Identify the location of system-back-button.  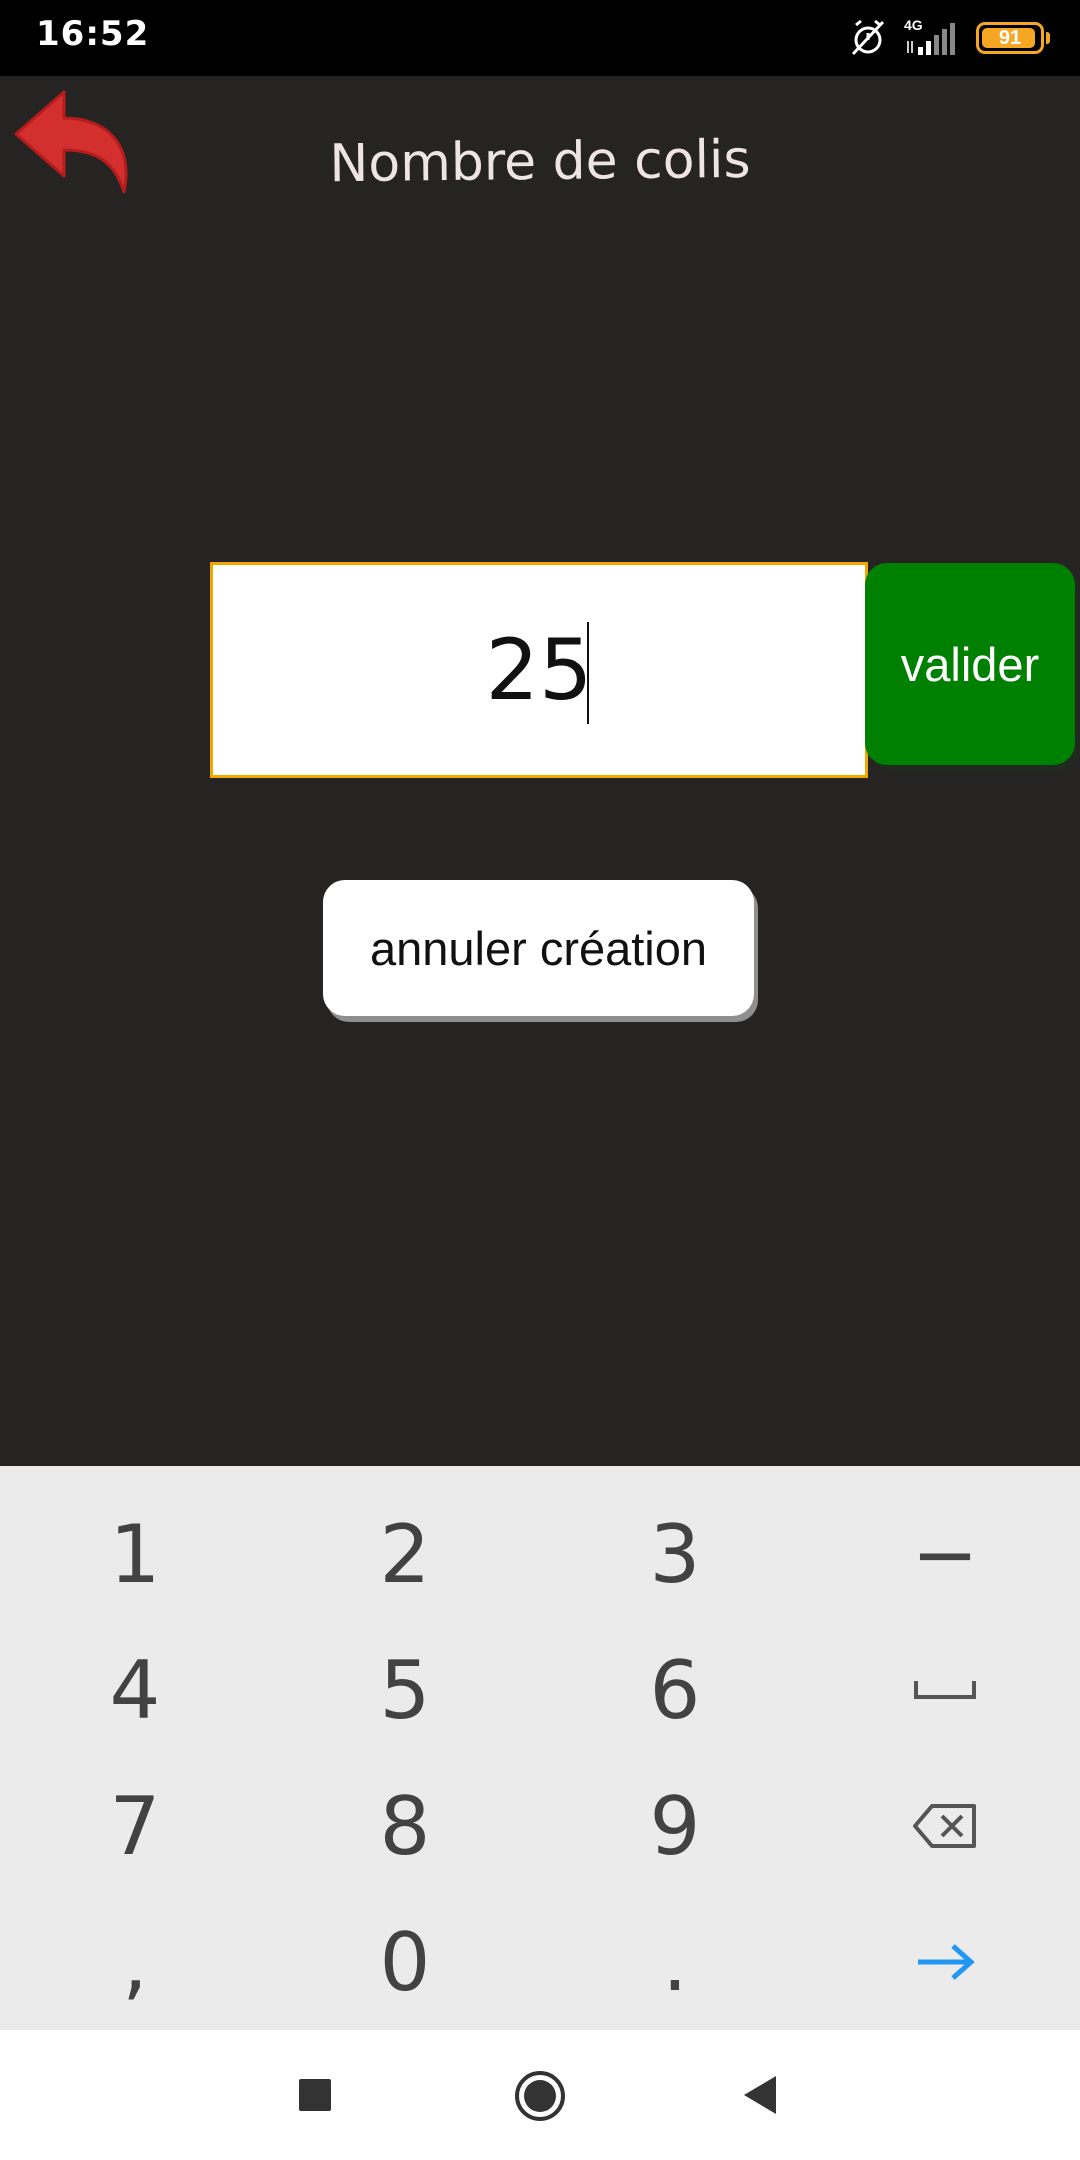
(760, 2097).